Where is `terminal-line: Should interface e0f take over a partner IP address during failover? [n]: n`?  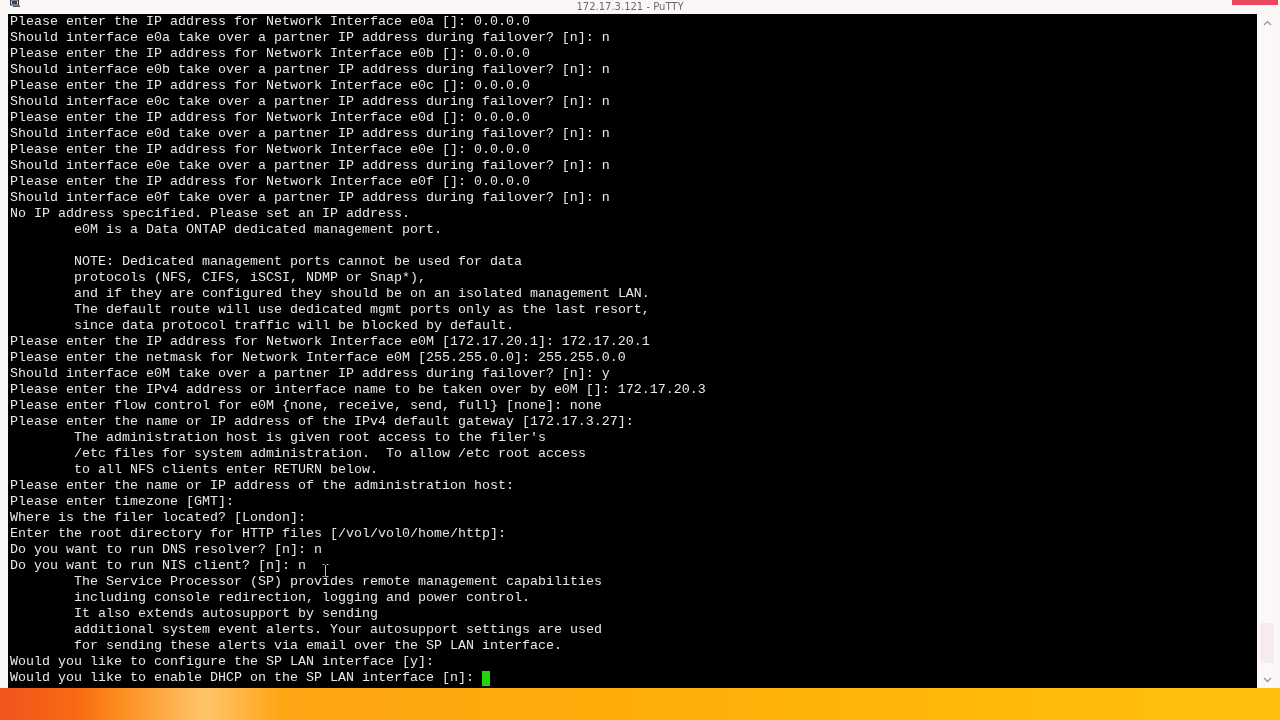
terminal-line: Should interface e0f take over a partner IP address during failover? [n]: n is located at coordinates (310, 198).